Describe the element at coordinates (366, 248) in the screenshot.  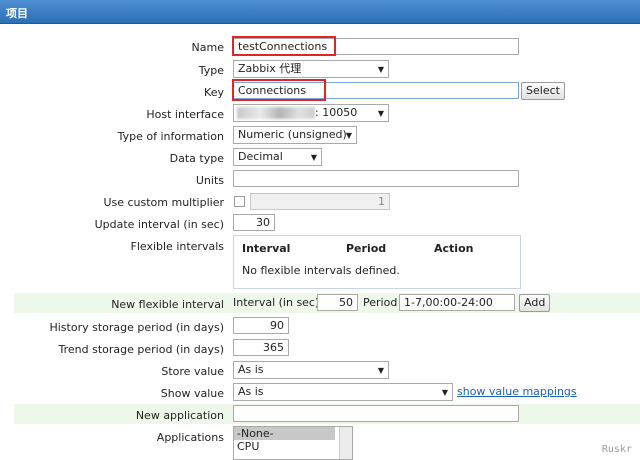
I see `period-column-header: Period` at that location.